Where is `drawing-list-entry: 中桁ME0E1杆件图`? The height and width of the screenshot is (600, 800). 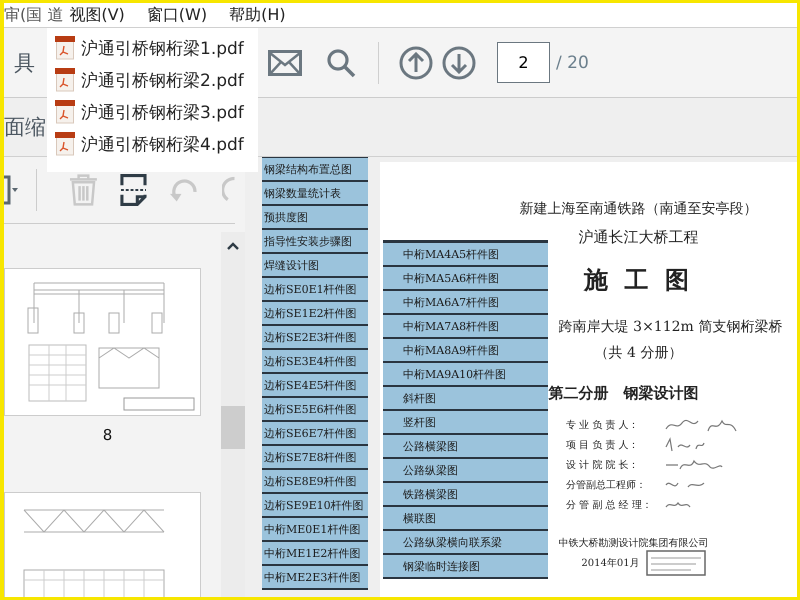
drawing-list-entry: 中桁ME0E1杆件图 is located at coordinates (312, 529).